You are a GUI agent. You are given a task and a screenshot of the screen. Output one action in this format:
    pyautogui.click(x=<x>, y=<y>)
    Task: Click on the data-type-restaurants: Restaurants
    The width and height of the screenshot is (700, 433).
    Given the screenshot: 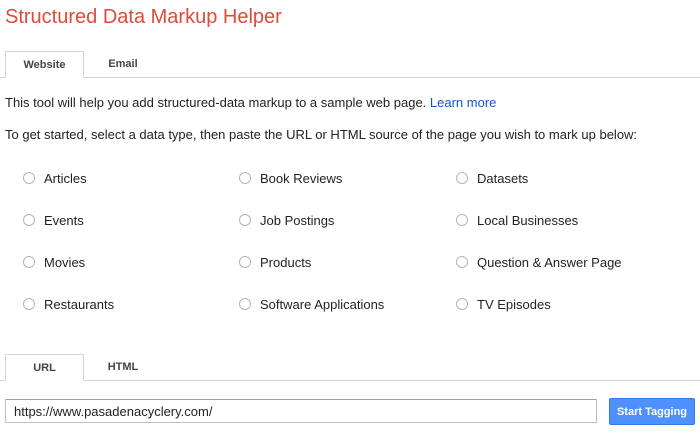 What is the action you would take?
    pyautogui.click(x=68, y=304)
    